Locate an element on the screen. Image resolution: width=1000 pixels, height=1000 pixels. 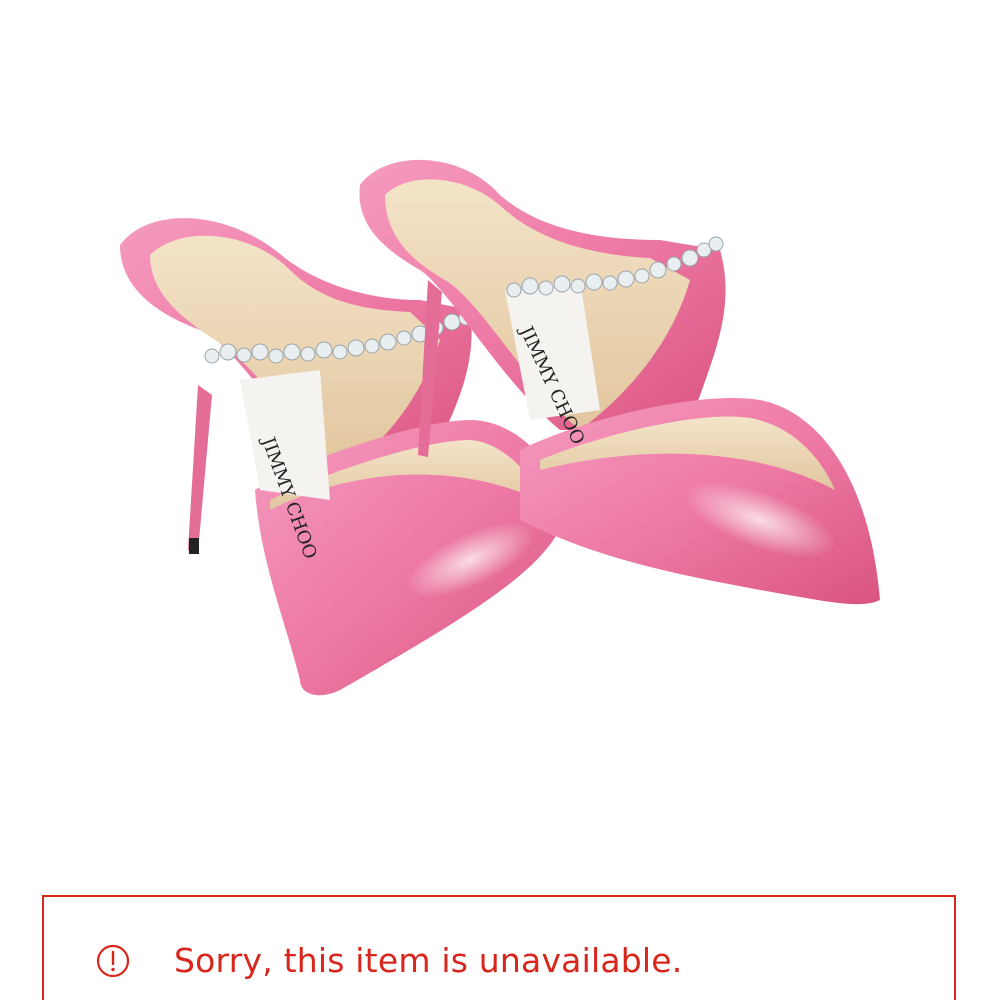
exclamation-circle-icon is located at coordinates (113, 961).